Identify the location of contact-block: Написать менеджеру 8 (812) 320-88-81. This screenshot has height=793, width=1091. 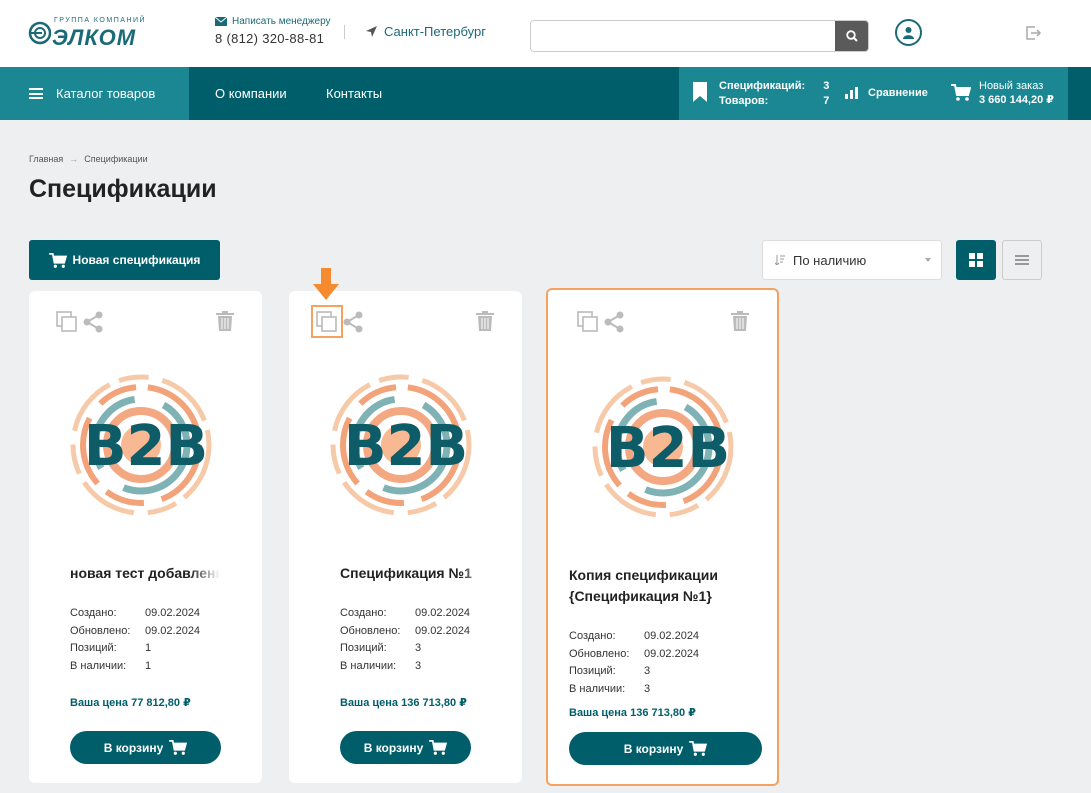
(273, 31).